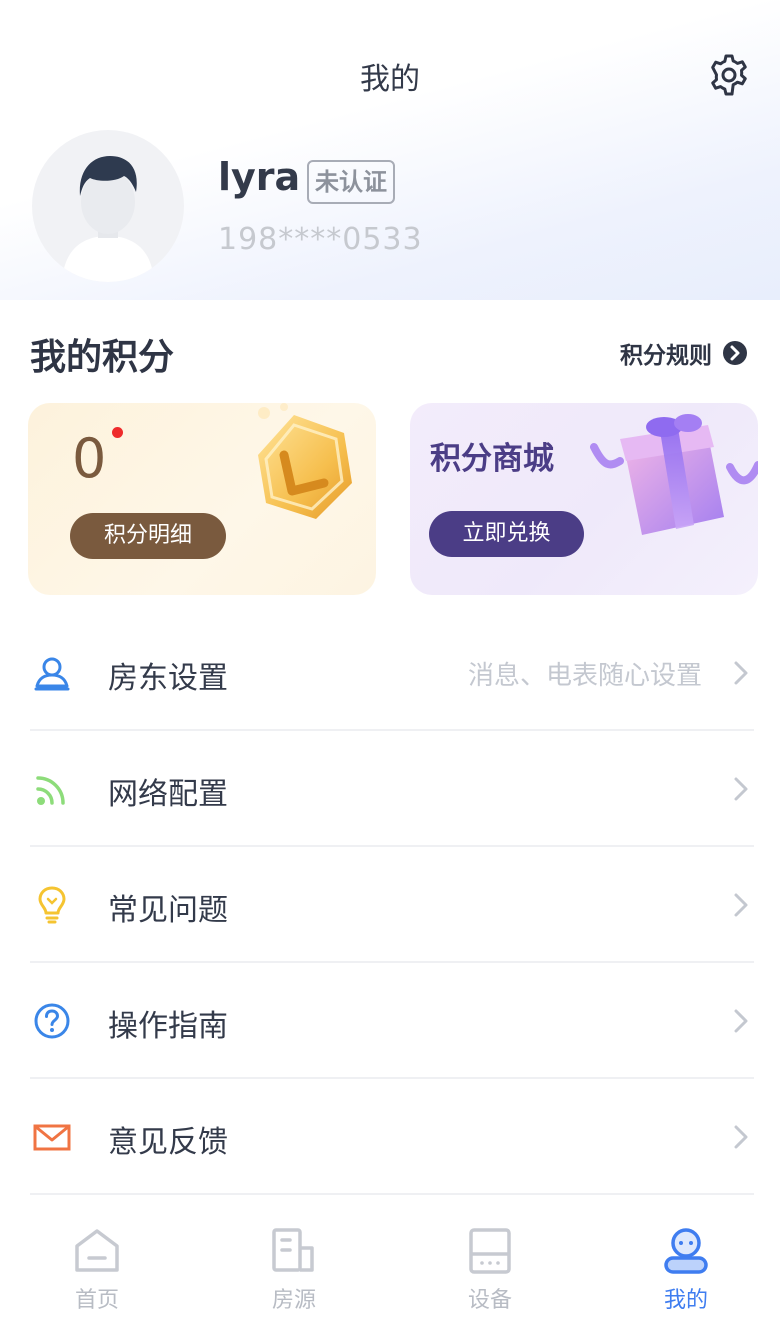 This screenshot has height=1320, width=780. I want to click on phone-number: 198****0533, so click(320, 239).